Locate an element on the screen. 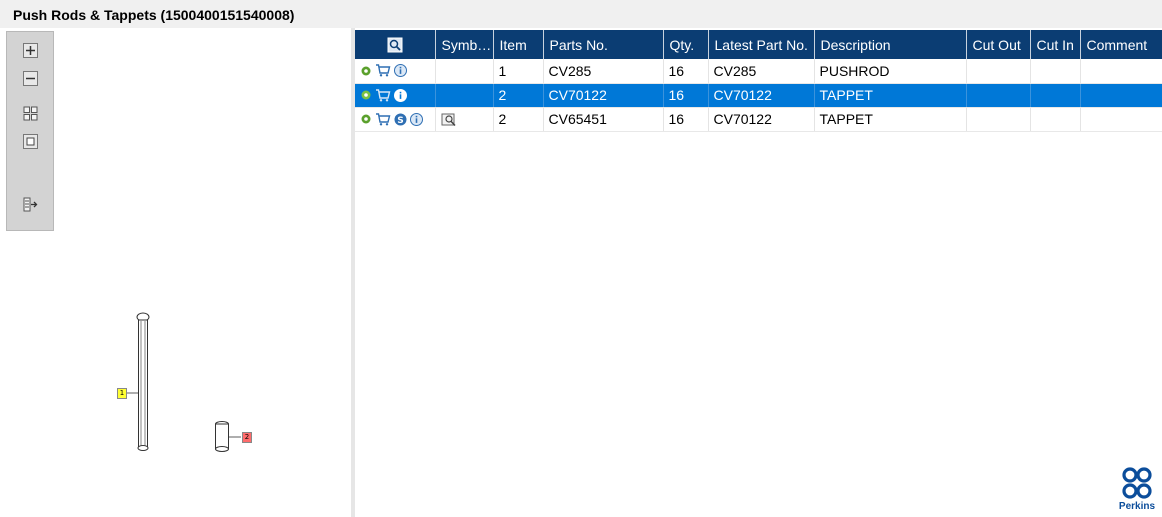  zoom-out-icon is located at coordinates (30, 78).